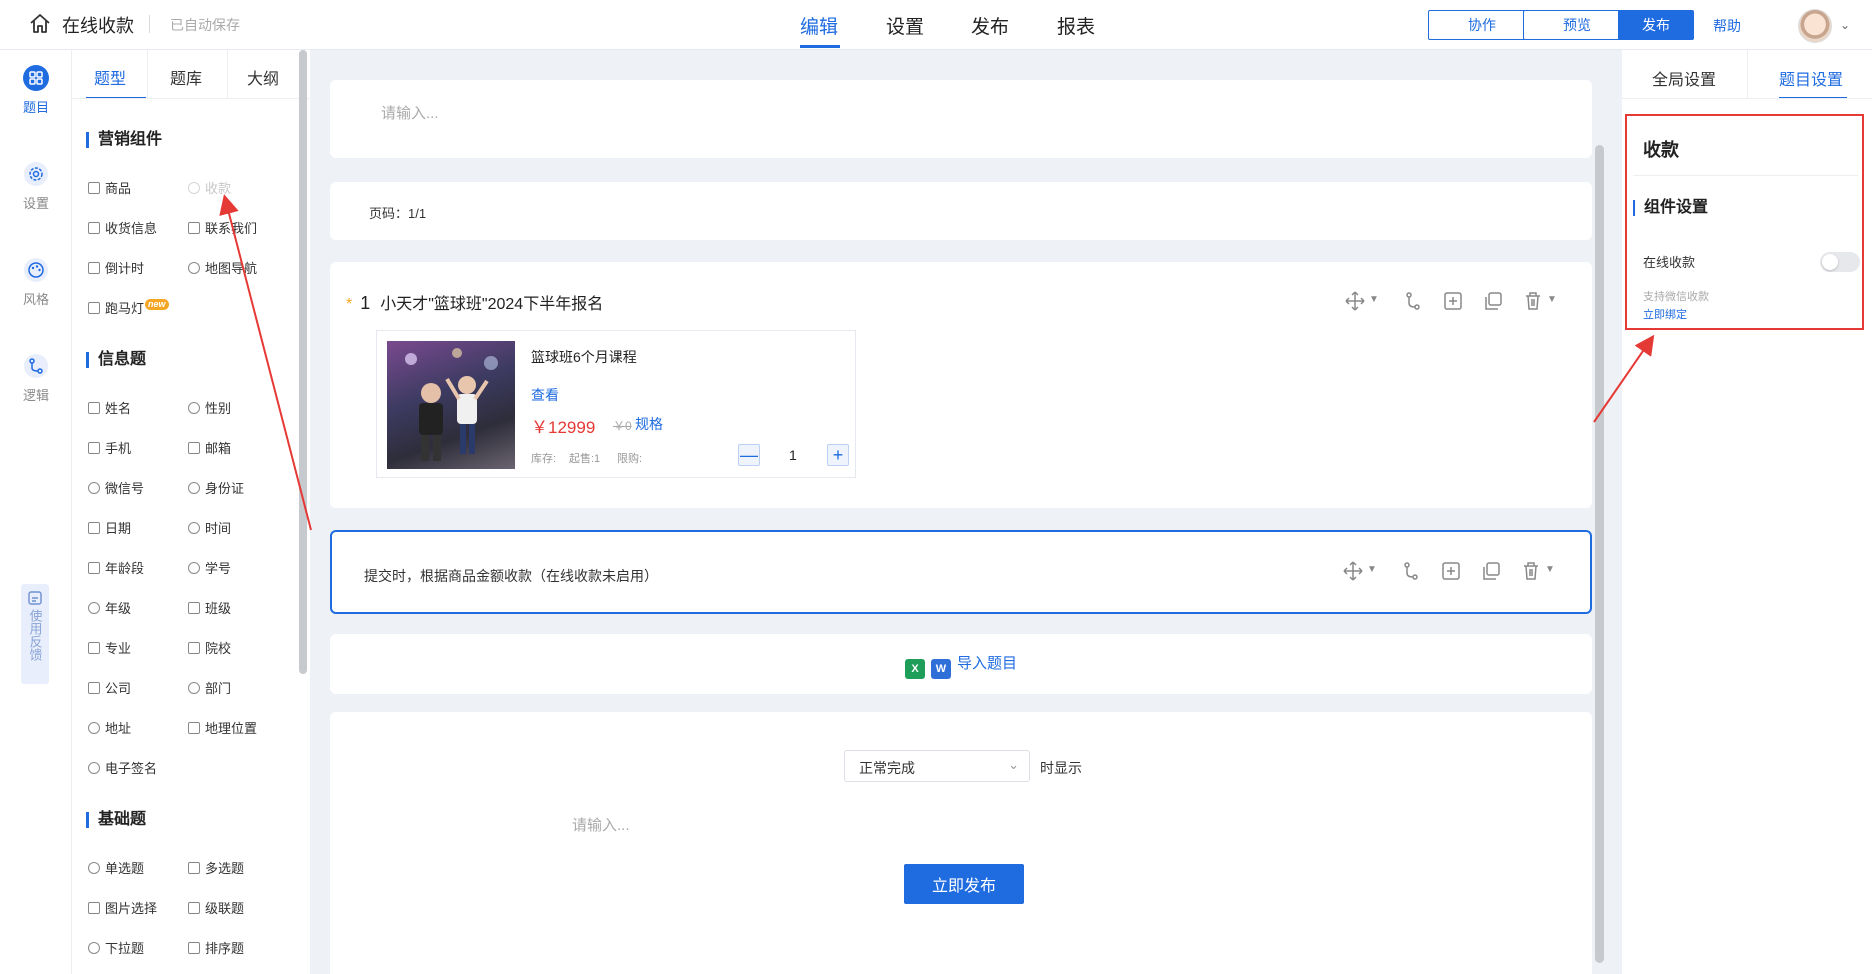  What do you see at coordinates (545, 395) in the screenshot?
I see `product-view-link: 查看` at bounding box center [545, 395].